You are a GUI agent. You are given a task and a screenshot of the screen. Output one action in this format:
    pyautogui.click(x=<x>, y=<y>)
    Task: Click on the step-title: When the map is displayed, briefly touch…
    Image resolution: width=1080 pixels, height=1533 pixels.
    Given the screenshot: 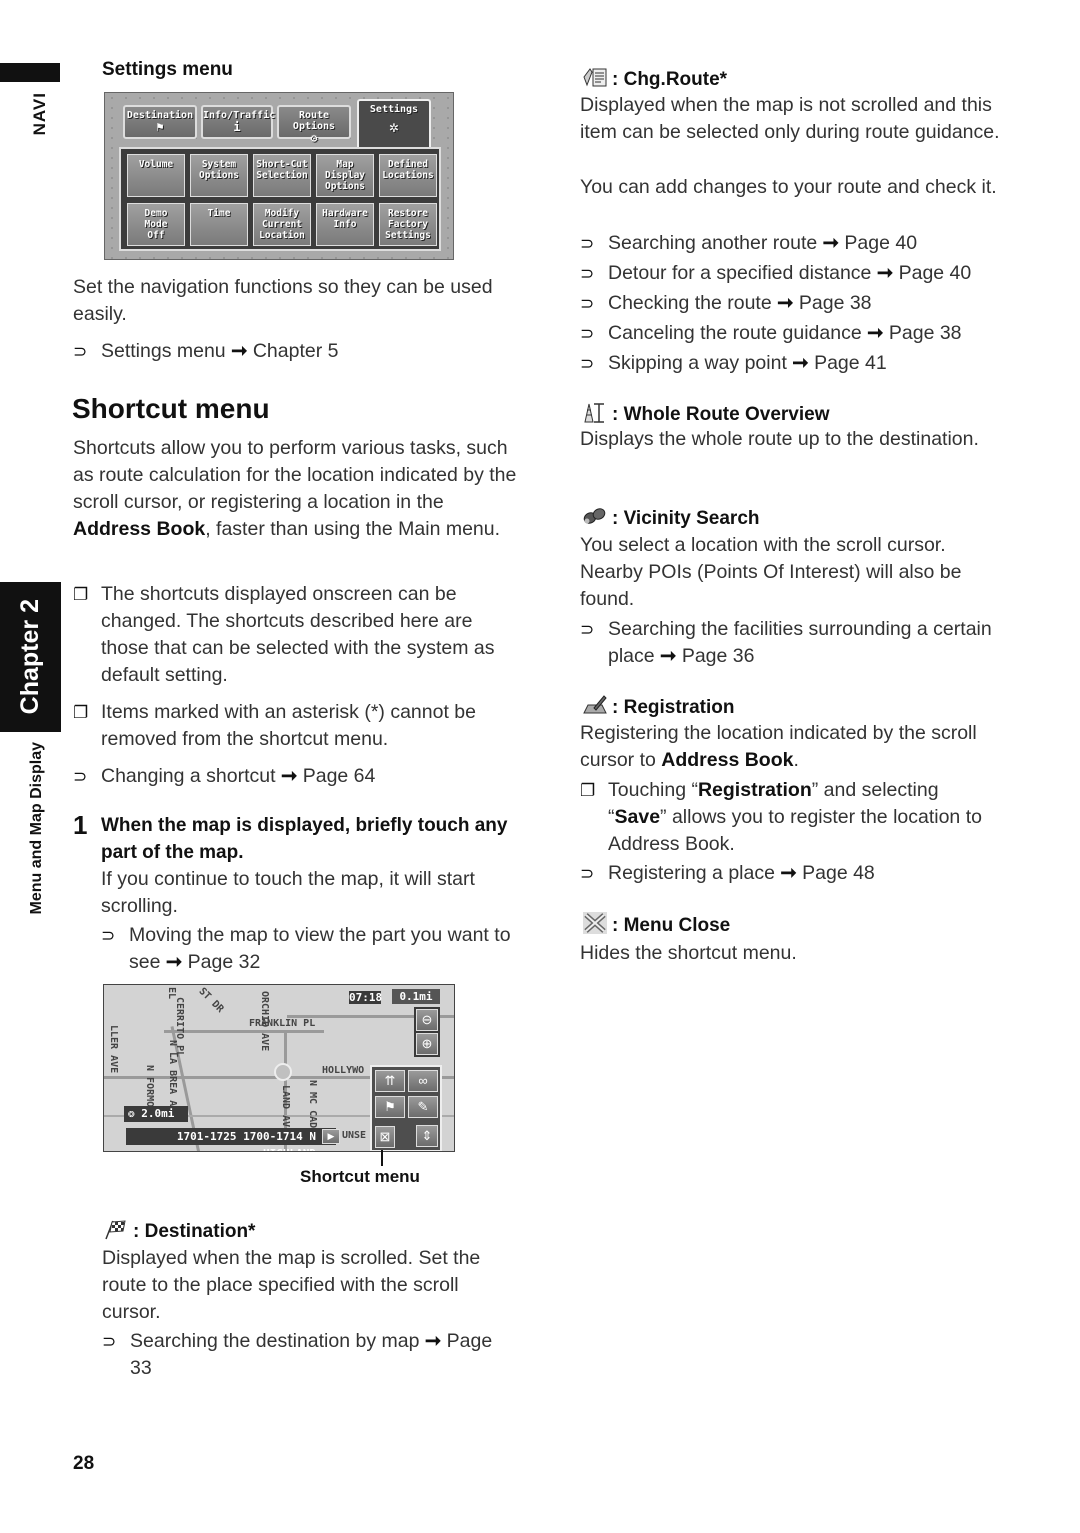 What is the action you would take?
    pyautogui.click(x=304, y=839)
    